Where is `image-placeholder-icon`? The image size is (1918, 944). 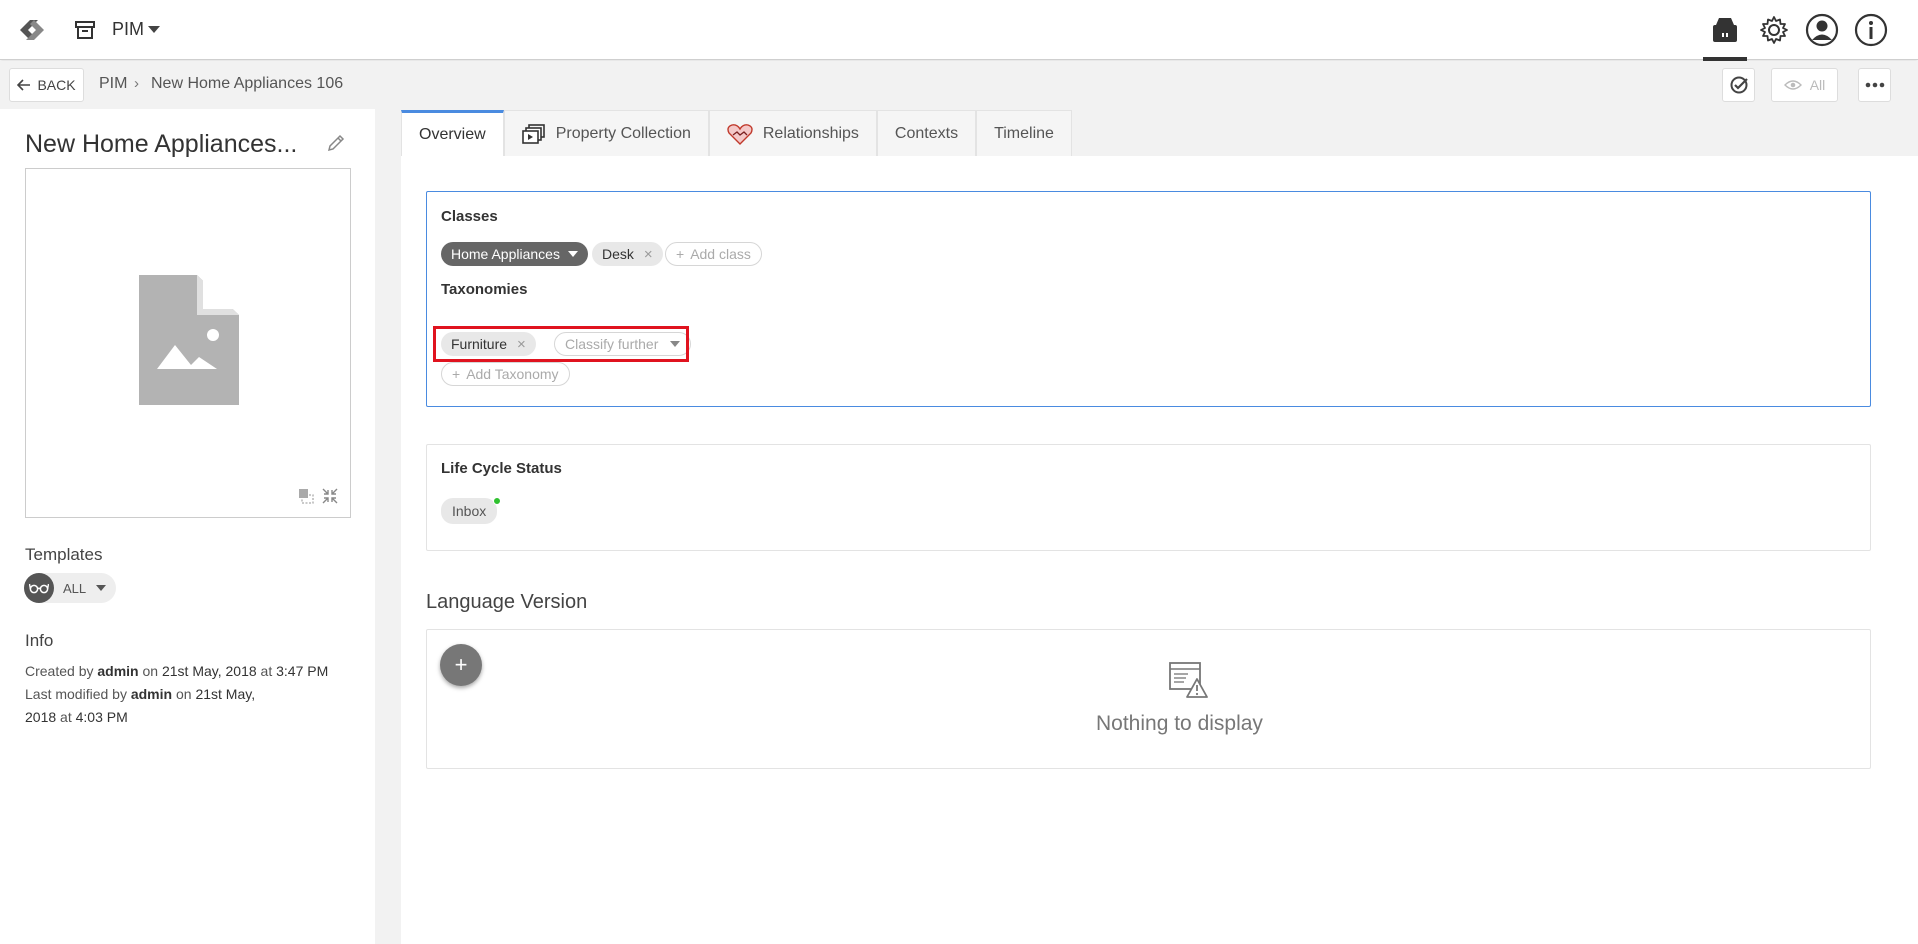 image-placeholder-icon is located at coordinates (189, 342).